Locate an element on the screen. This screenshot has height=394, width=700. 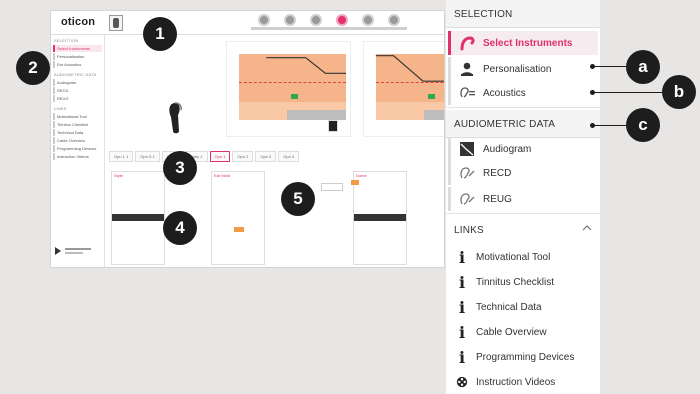
person-icon is located at coordinates (467, 69).